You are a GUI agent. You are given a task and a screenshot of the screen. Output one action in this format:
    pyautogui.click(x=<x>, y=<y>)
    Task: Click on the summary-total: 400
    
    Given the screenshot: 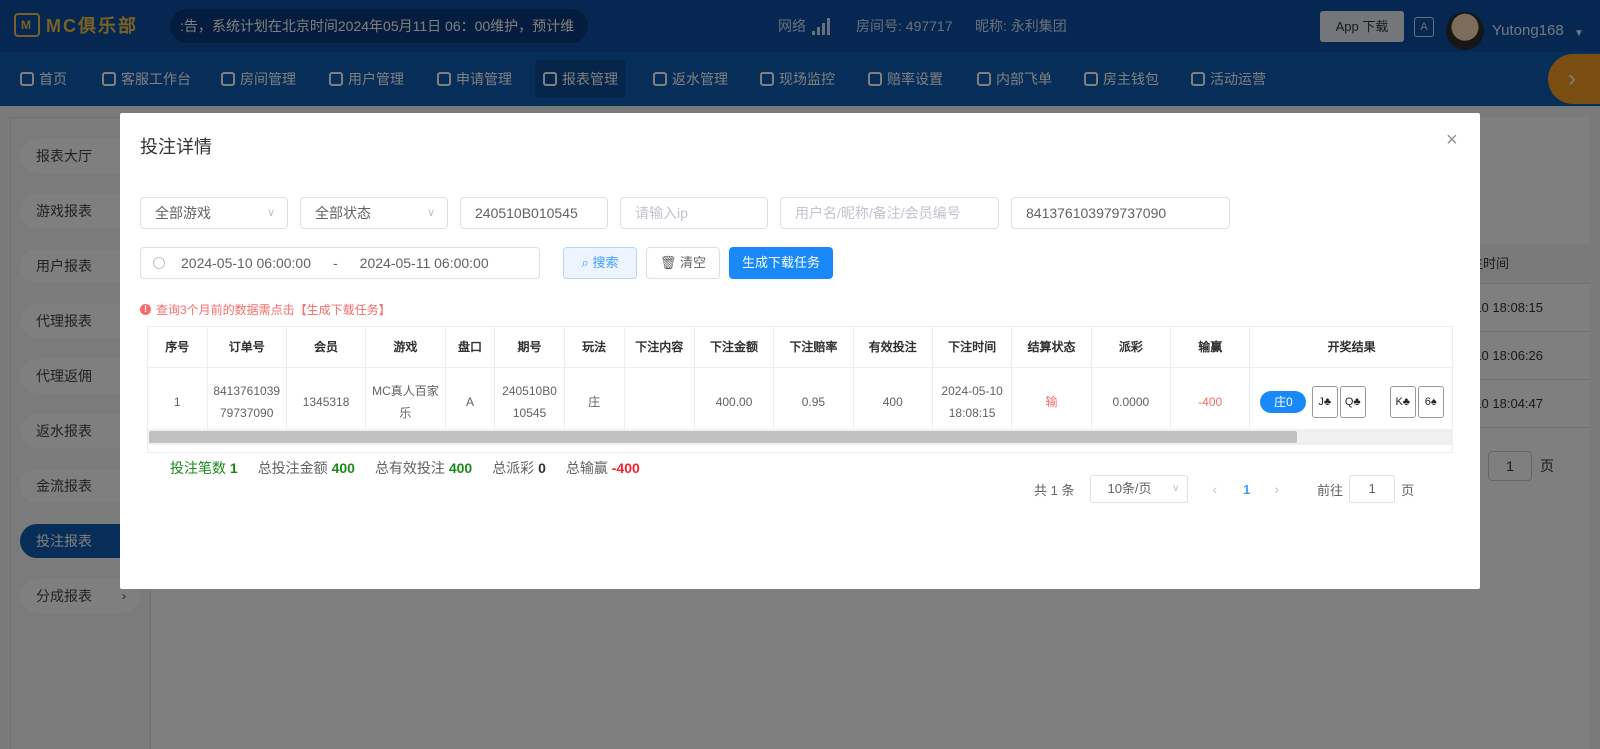 What is the action you would take?
    pyautogui.click(x=343, y=468)
    